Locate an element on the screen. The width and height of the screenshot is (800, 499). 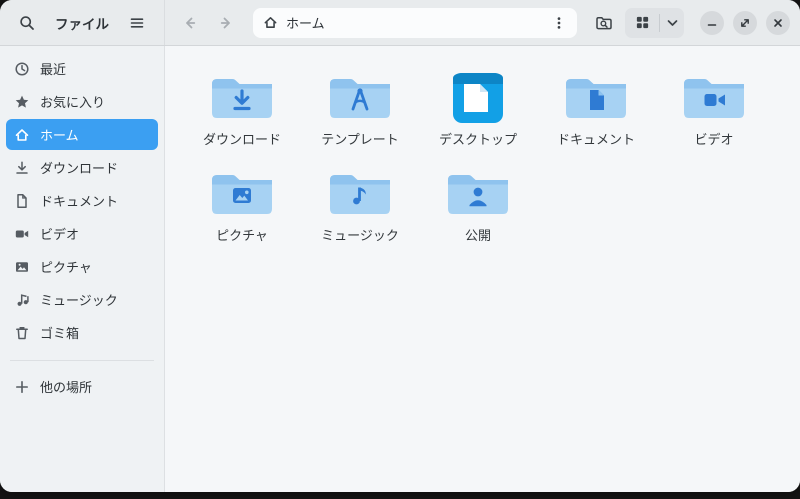
search-icon is located at coordinates (27, 22).